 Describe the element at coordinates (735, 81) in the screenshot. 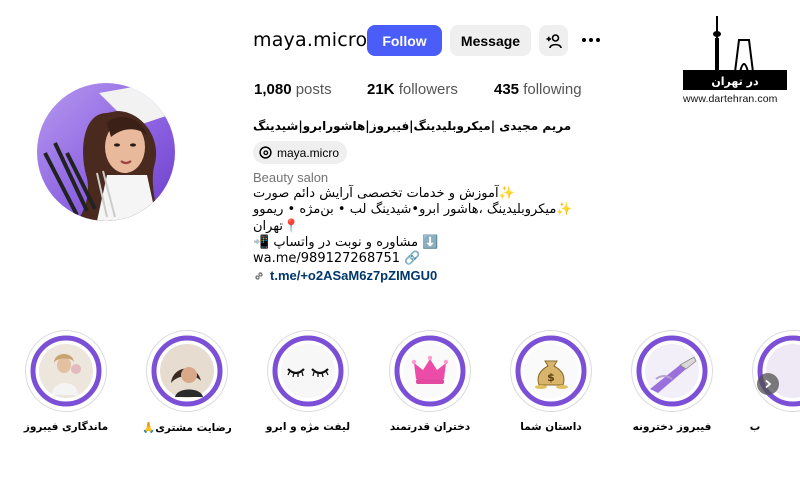

I see `logo-text: در تهران` at that location.